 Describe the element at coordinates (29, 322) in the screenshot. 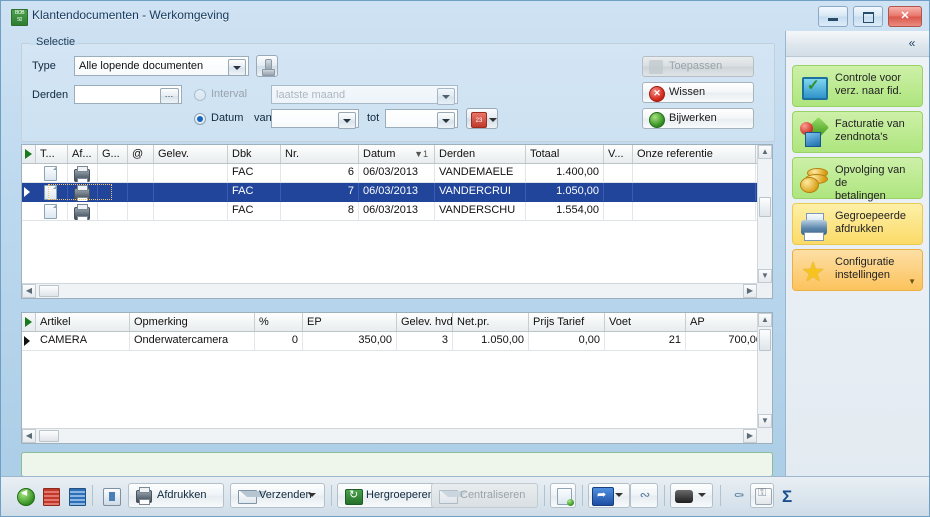

I see `column-header-indicator` at that location.